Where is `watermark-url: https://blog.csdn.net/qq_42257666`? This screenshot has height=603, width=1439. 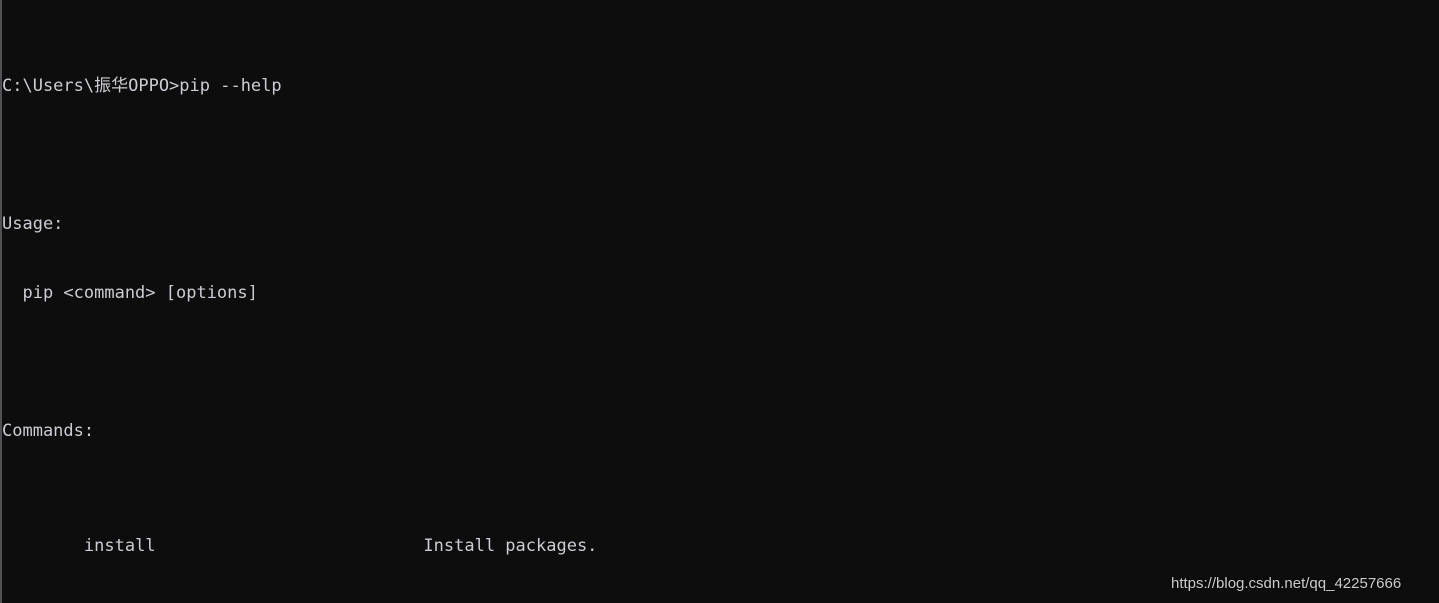
watermark-url: https://blog.csdn.net/qq_42257666 is located at coordinates (1286, 583).